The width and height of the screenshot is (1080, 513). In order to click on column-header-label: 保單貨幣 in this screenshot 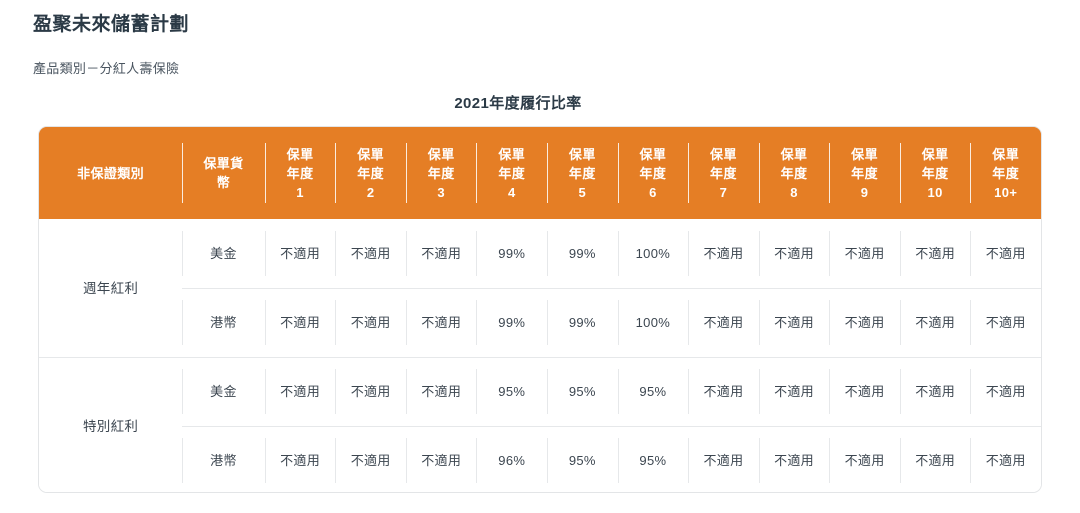, I will do `click(223, 173)`.